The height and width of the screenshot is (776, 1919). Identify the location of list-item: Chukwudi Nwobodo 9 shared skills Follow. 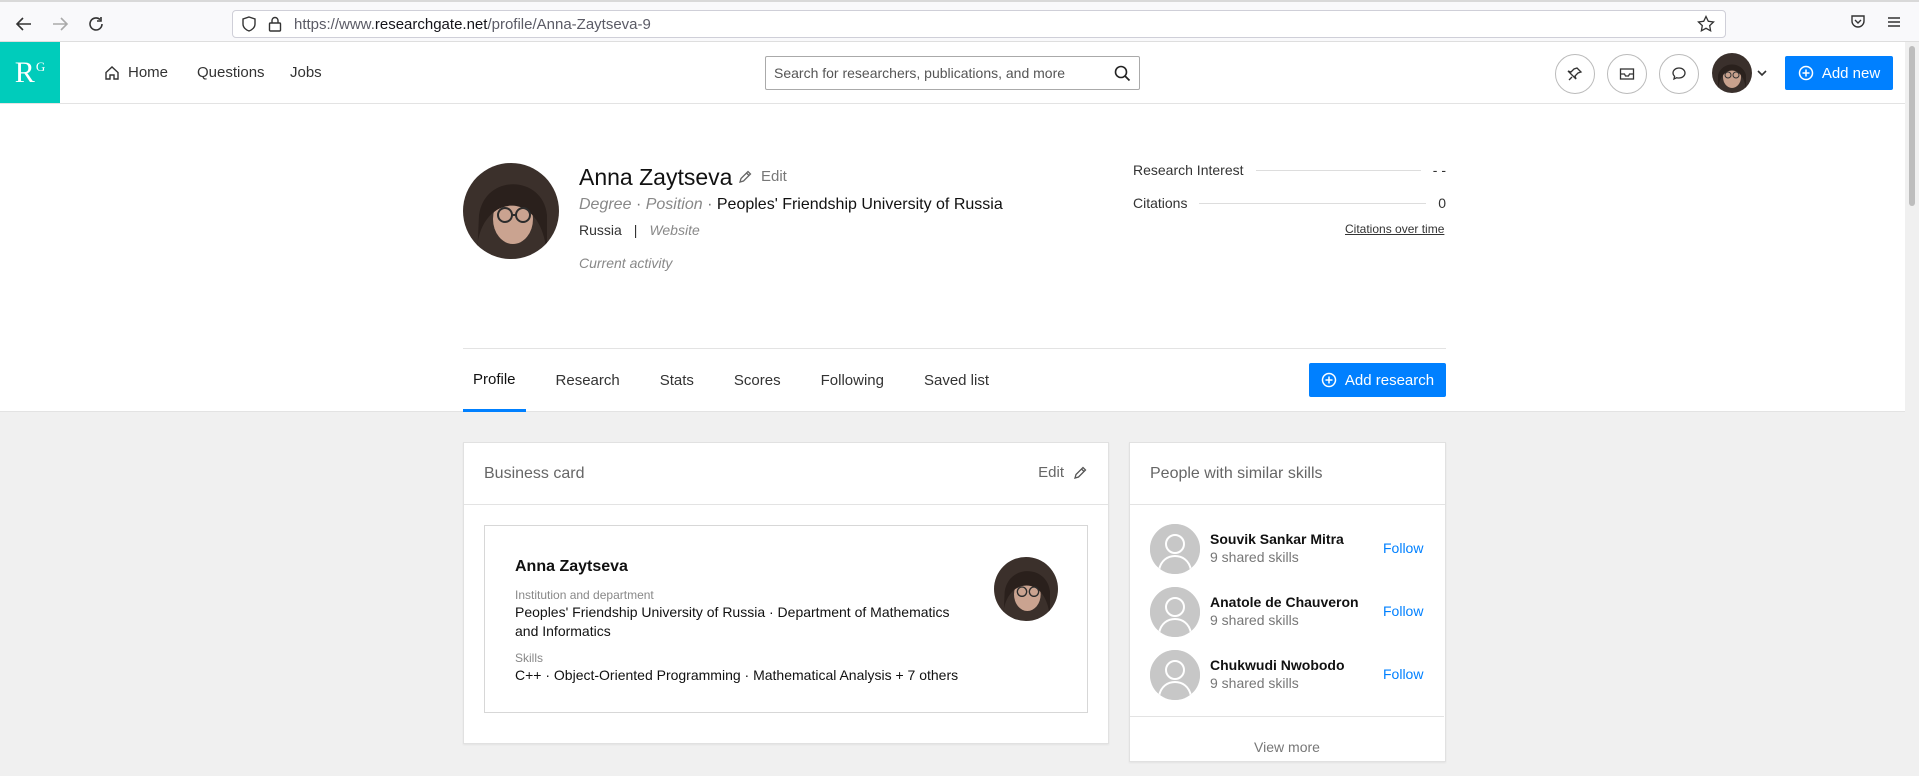
(1287, 676).